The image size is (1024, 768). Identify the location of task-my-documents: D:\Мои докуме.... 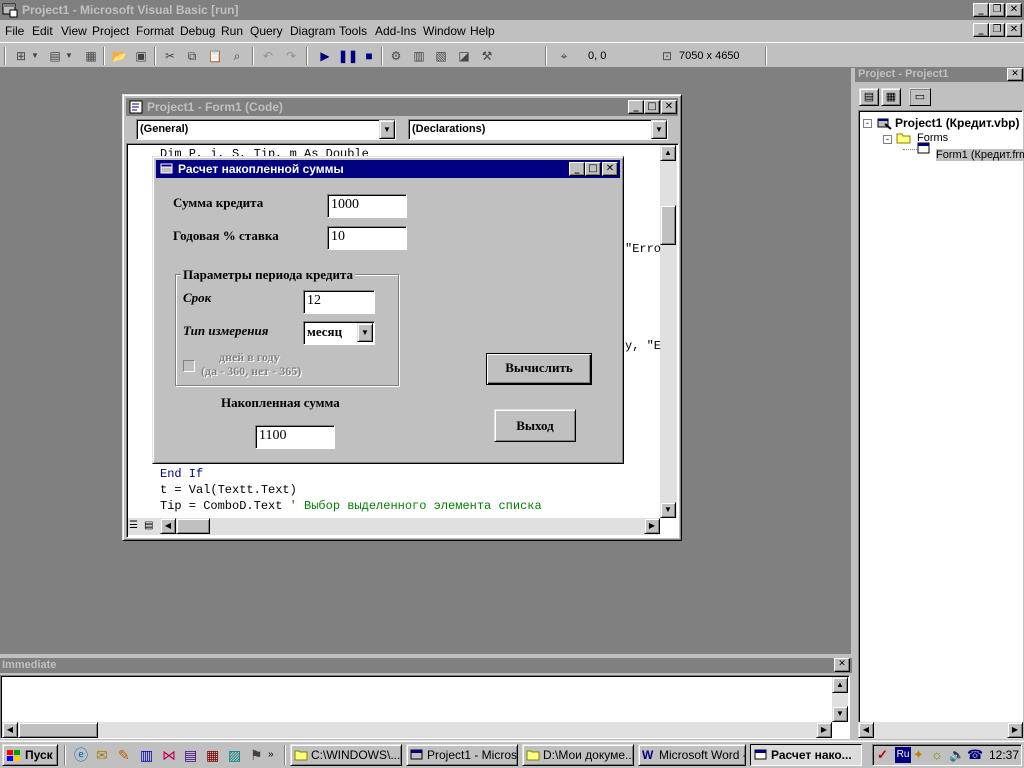
(578, 755).